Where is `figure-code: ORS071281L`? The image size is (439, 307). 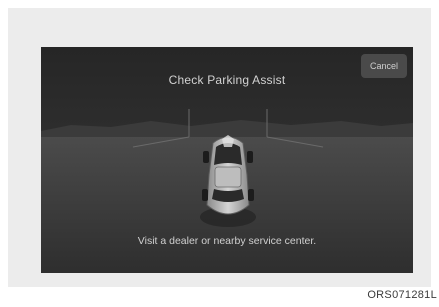
figure-code: ORS071281L is located at coordinates (402, 295).